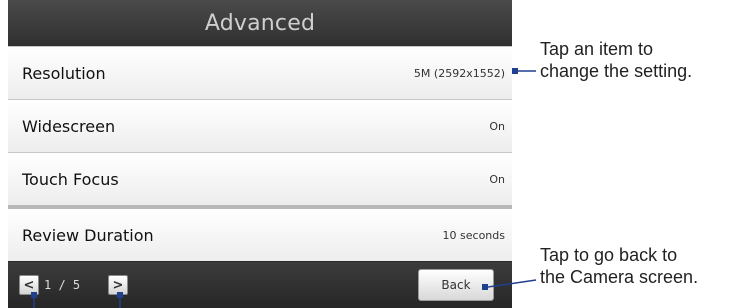 This screenshot has height=308, width=738. I want to click on settings-item-value: 10 seconds, so click(473, 235).